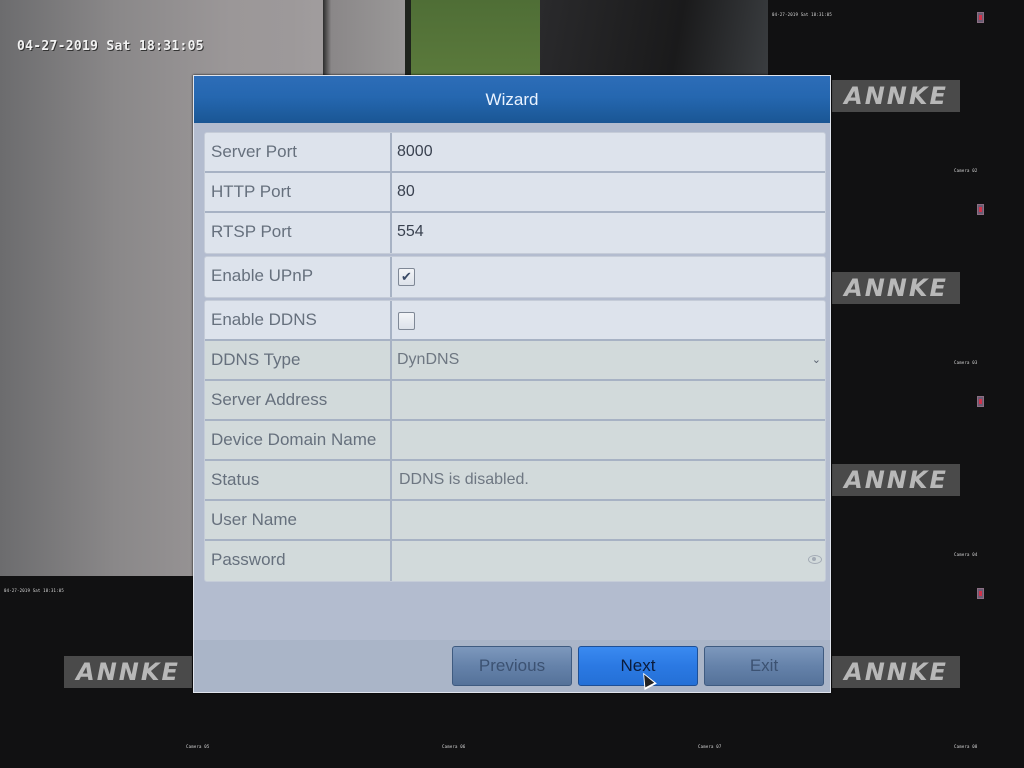 Image resolution: width=1024 pixels, height=768 pixels. Describe the element at coordinates (428, 359) in the screenshot. I see `ddns-type-value: DynDNS` at that location.